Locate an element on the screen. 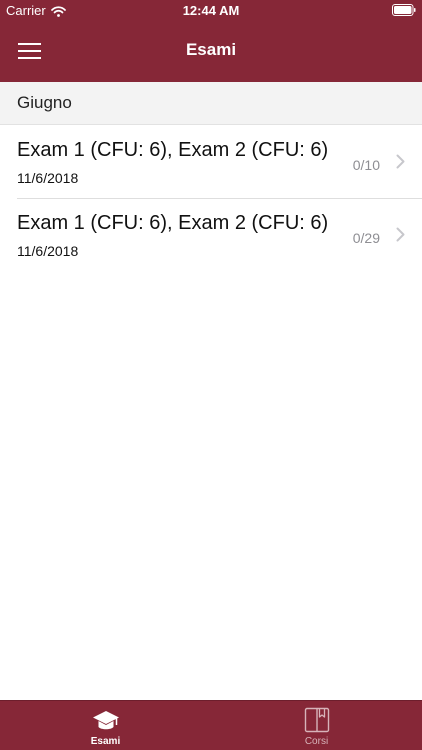 The width and height of the screenshot is (422, 750). tab-corsi: Corsi is located at coordinates (316, 725).